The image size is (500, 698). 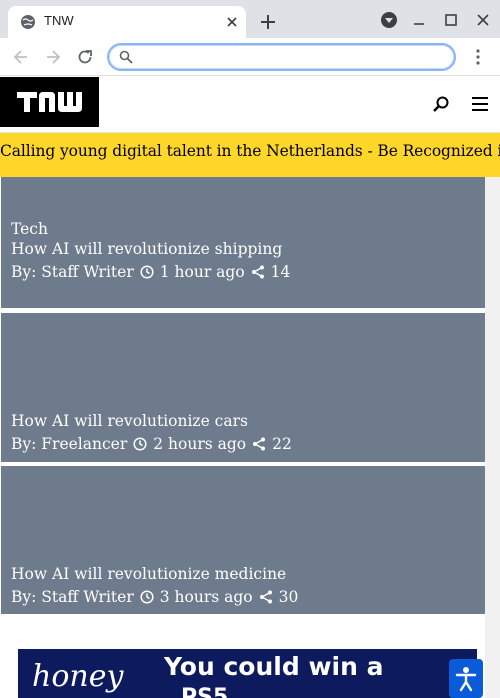 I want to click on minimize-icon, so click(x=419, y=20).